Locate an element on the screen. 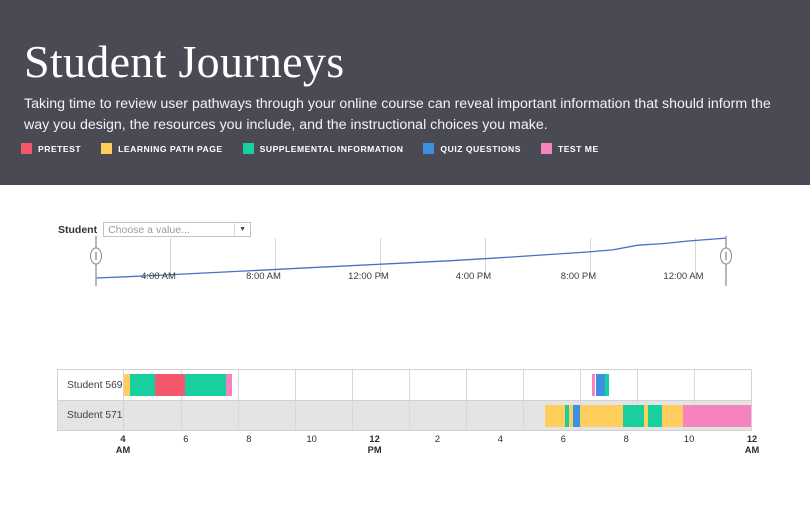 This screenshot has width=810, height=514. timeline-tick-label: 4:00 PM is located at coordinates (473, 276).